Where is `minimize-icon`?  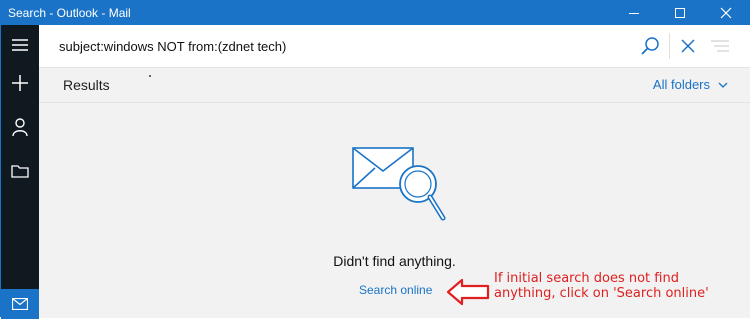 minimize-icon is located at coordinates (634, 13).